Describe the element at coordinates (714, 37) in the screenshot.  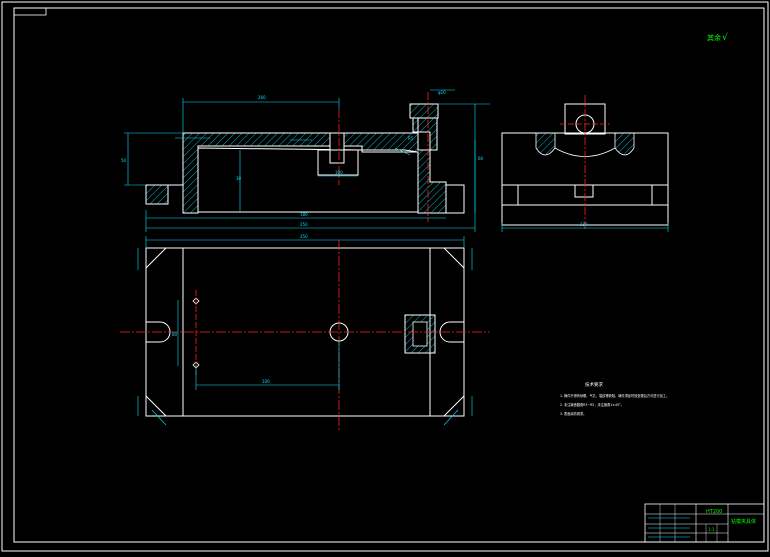
I see `roughness-note-text: 其余` at that location.